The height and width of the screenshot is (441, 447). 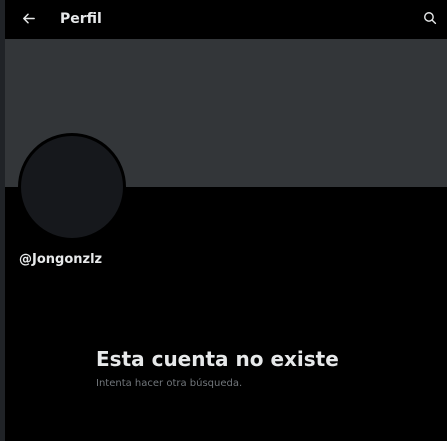 I want to click on search-icon, so click(x=430, y=18).